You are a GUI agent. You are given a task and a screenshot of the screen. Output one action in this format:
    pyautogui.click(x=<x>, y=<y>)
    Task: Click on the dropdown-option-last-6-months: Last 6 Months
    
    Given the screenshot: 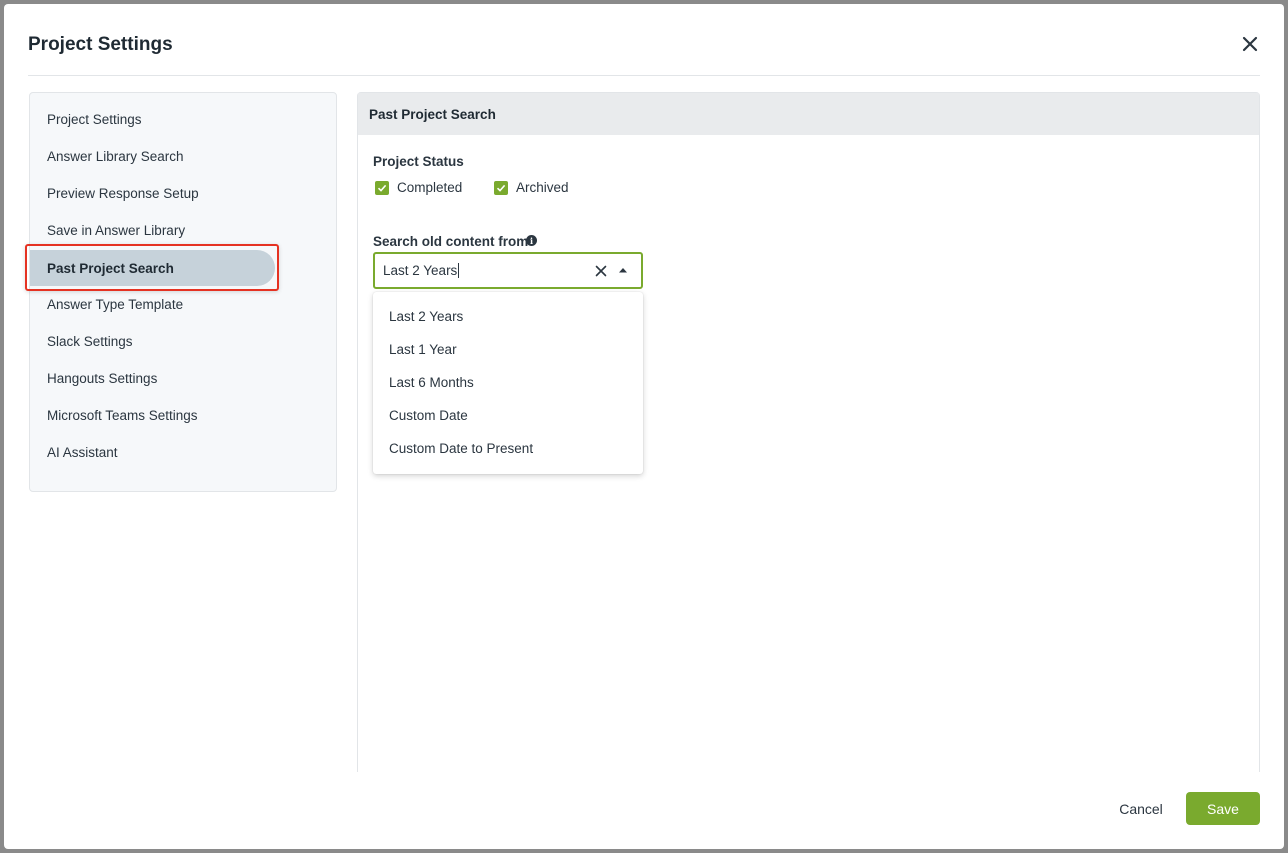 What is the action you would take?
    pyautogui.click(x=508, y=382)
    